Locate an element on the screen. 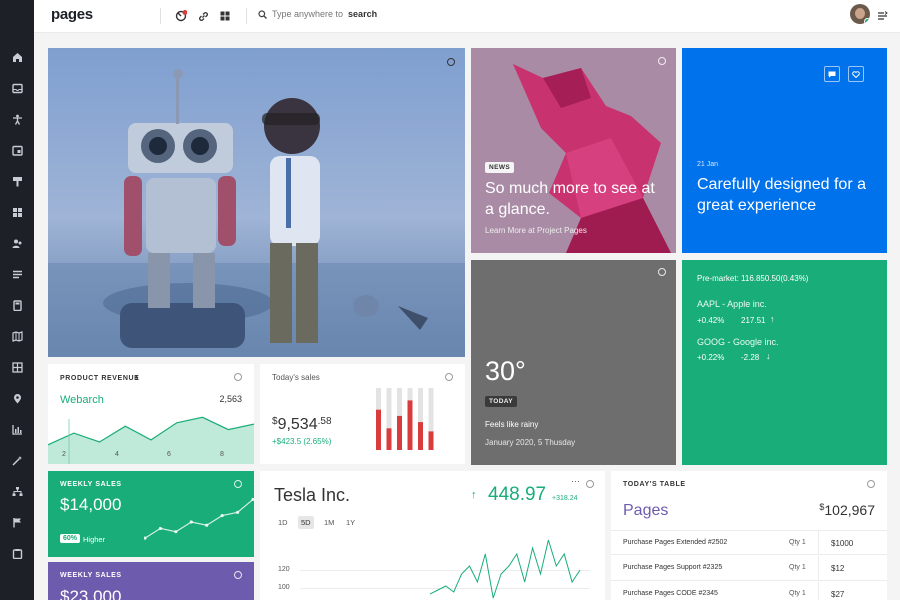 The height and width of the screenshot is (600, 900). weekly-sales-card-purple: WEEKLY SALES $23,000 is located at coordinates (151, 581).